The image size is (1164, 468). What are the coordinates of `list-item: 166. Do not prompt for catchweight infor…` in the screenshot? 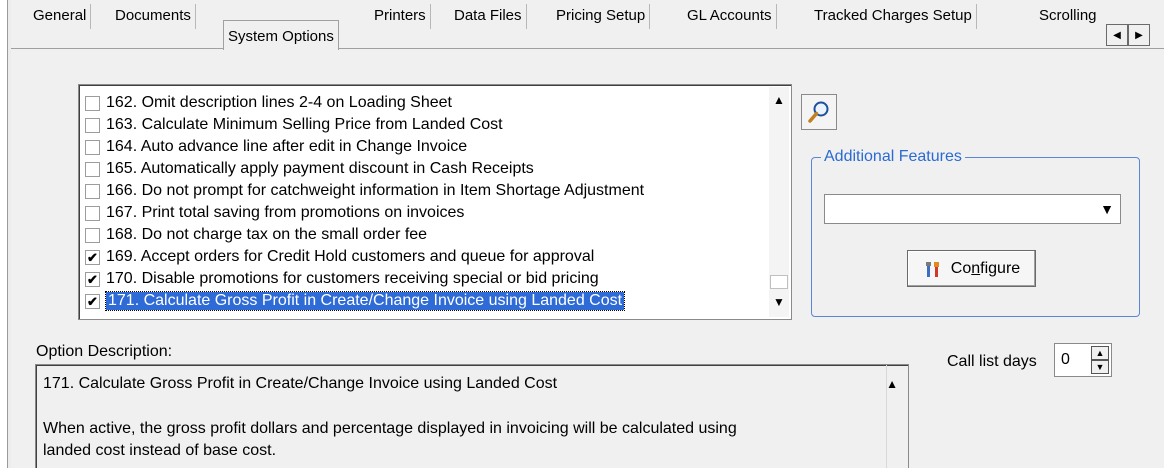 It's located at (425, 191).